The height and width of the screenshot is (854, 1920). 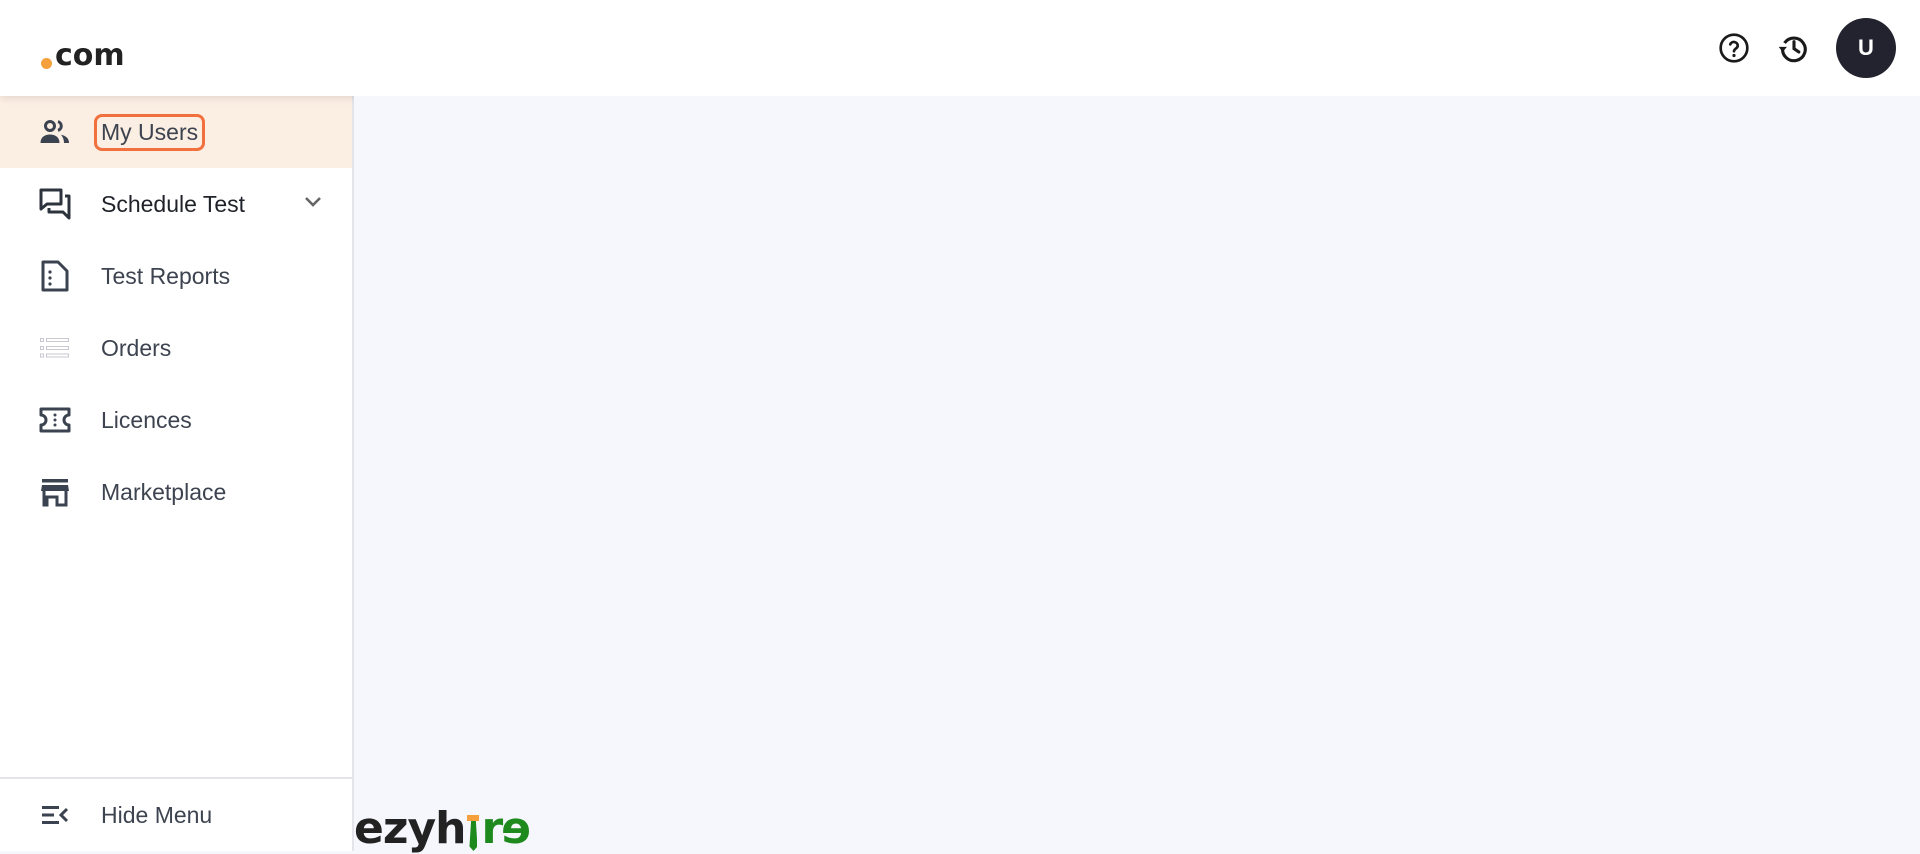 I want to click on logo-dot, so click(x=46, y=63).